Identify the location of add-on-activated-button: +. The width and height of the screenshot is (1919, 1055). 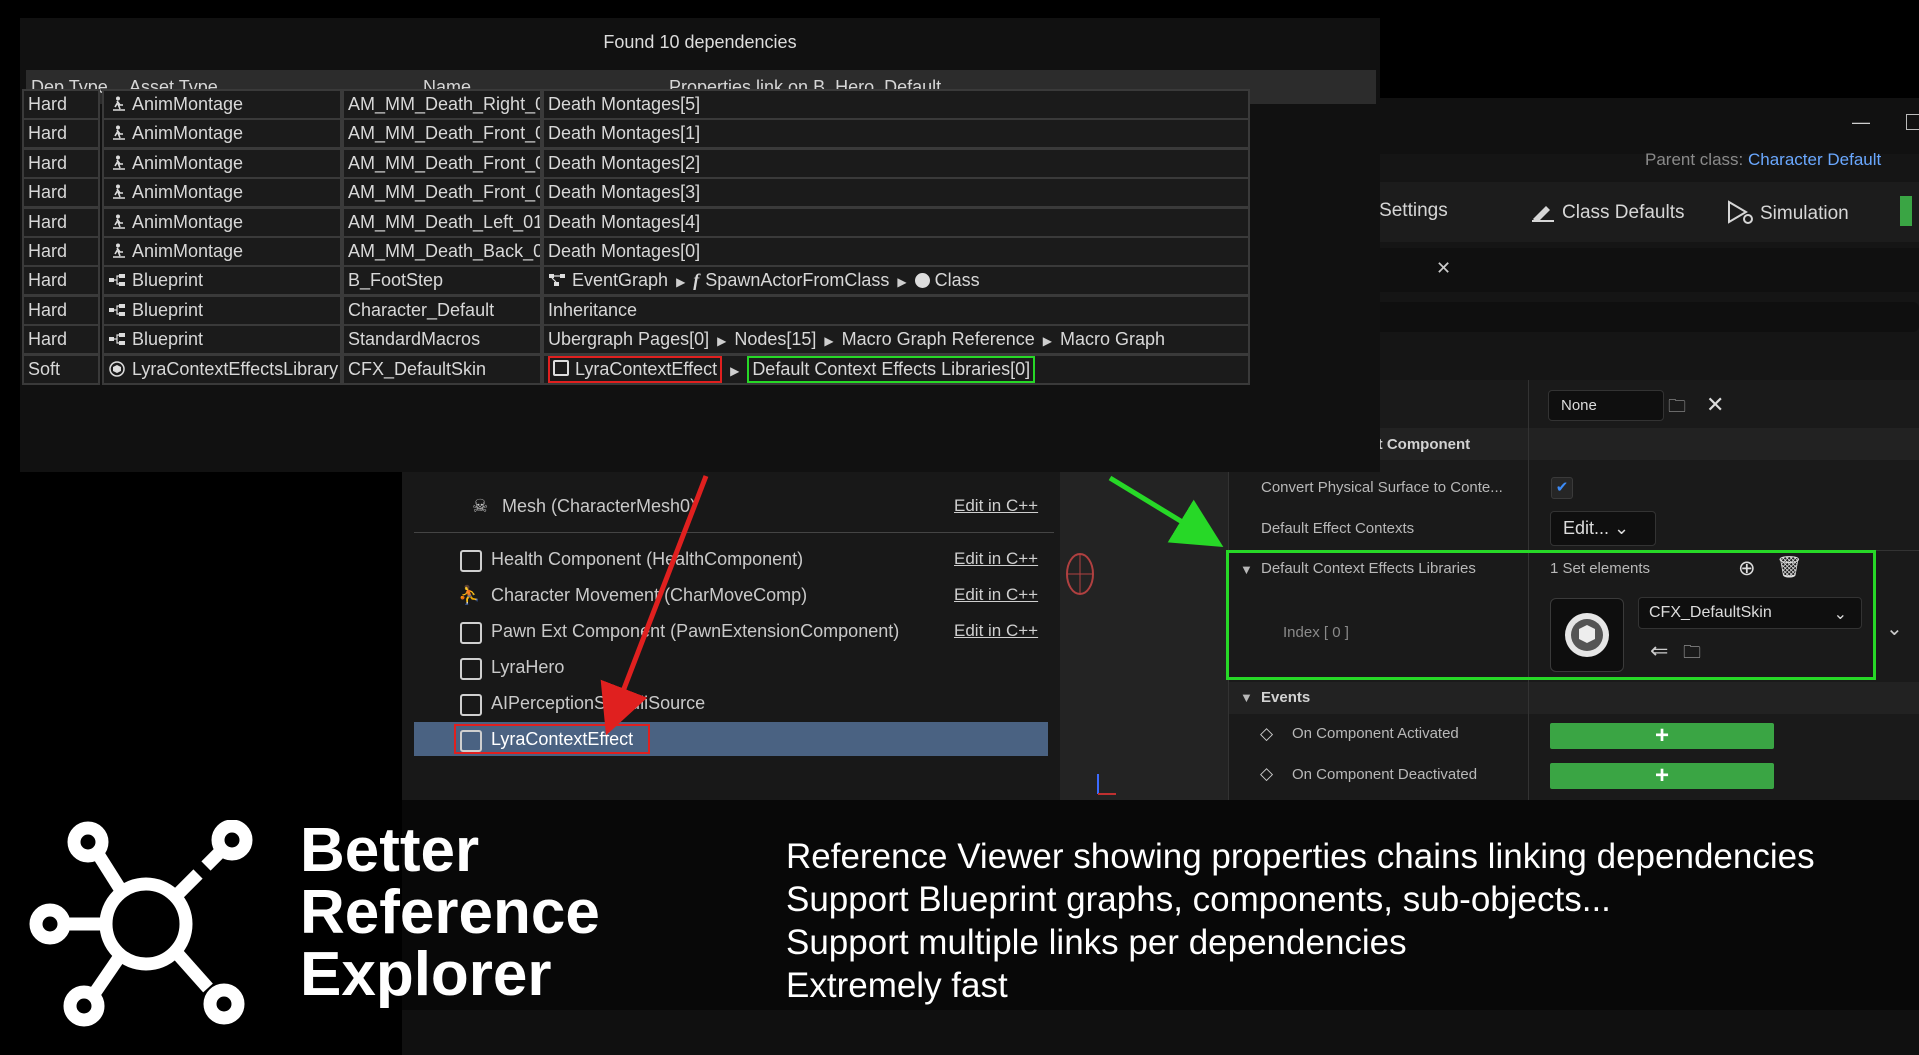
(1662, 736).